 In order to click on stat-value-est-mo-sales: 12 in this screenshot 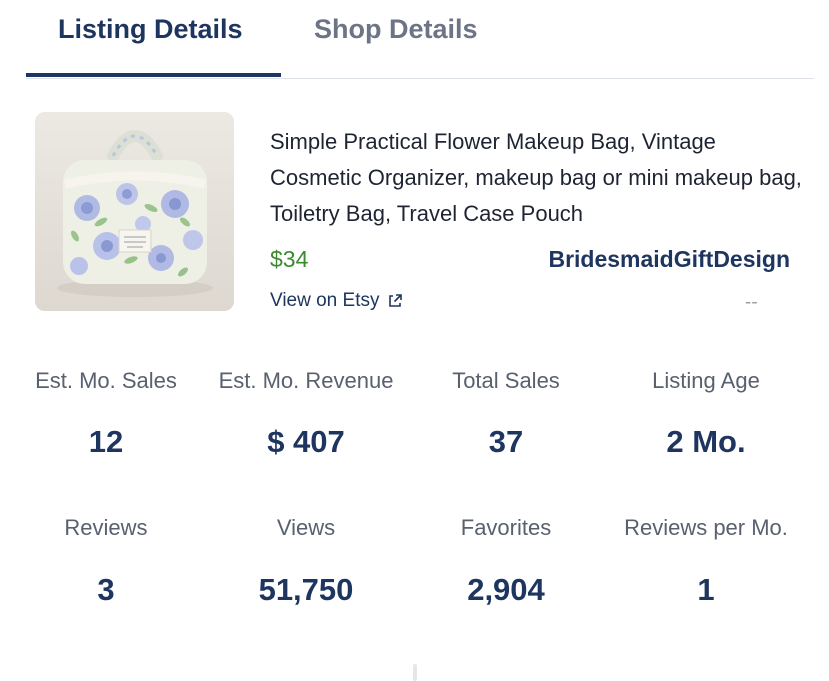, I will do `click(106, 441)`.